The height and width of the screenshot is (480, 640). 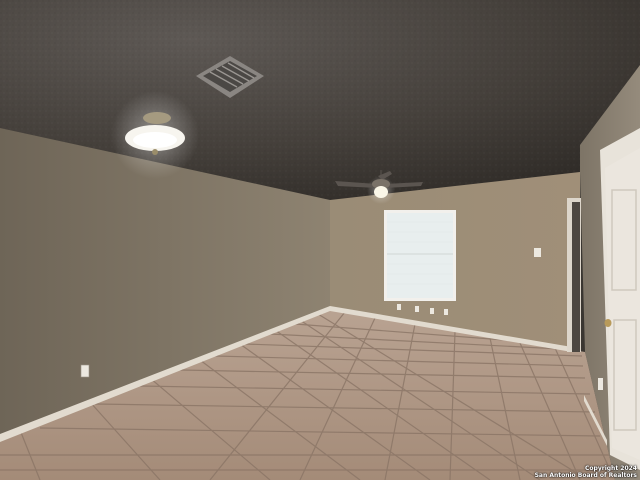 What do you see at coordinates (611, 468) in the screenshot?
I see `watermark-line-1: Copyright 2024` at bounding box center [611, 468].